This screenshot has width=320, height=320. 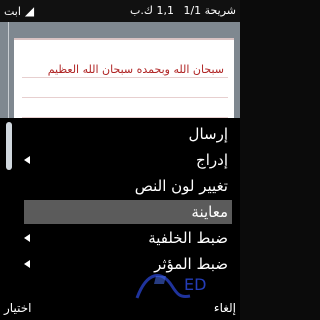 I want to click on menu-item-change-text-color: تغيير لون النص, so click(x=128, y=186).